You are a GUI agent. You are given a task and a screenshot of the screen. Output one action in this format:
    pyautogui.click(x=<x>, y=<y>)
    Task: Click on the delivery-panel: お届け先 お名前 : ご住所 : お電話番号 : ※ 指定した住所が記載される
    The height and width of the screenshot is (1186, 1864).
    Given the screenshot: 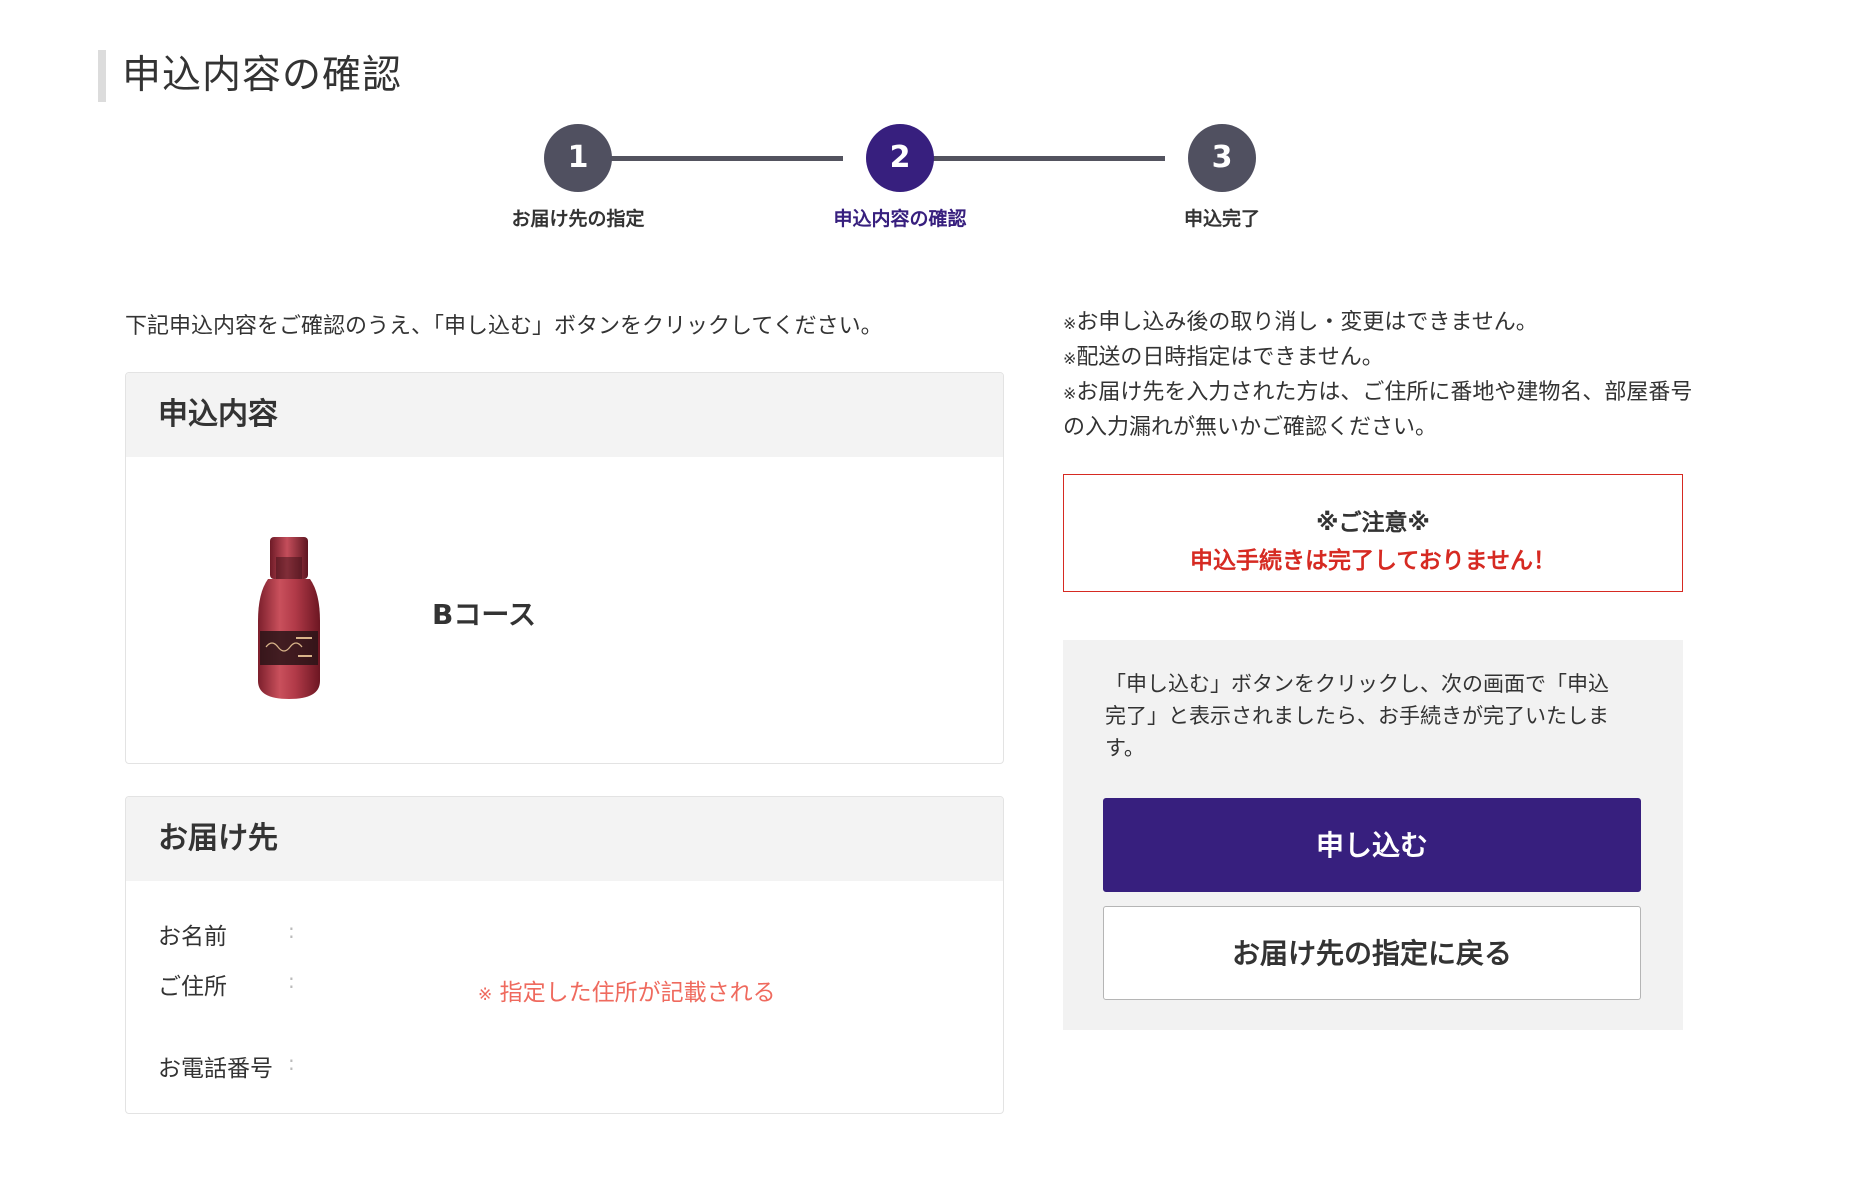 What is the action you would take?
    pyautogui.click(x=564, y=955)
    